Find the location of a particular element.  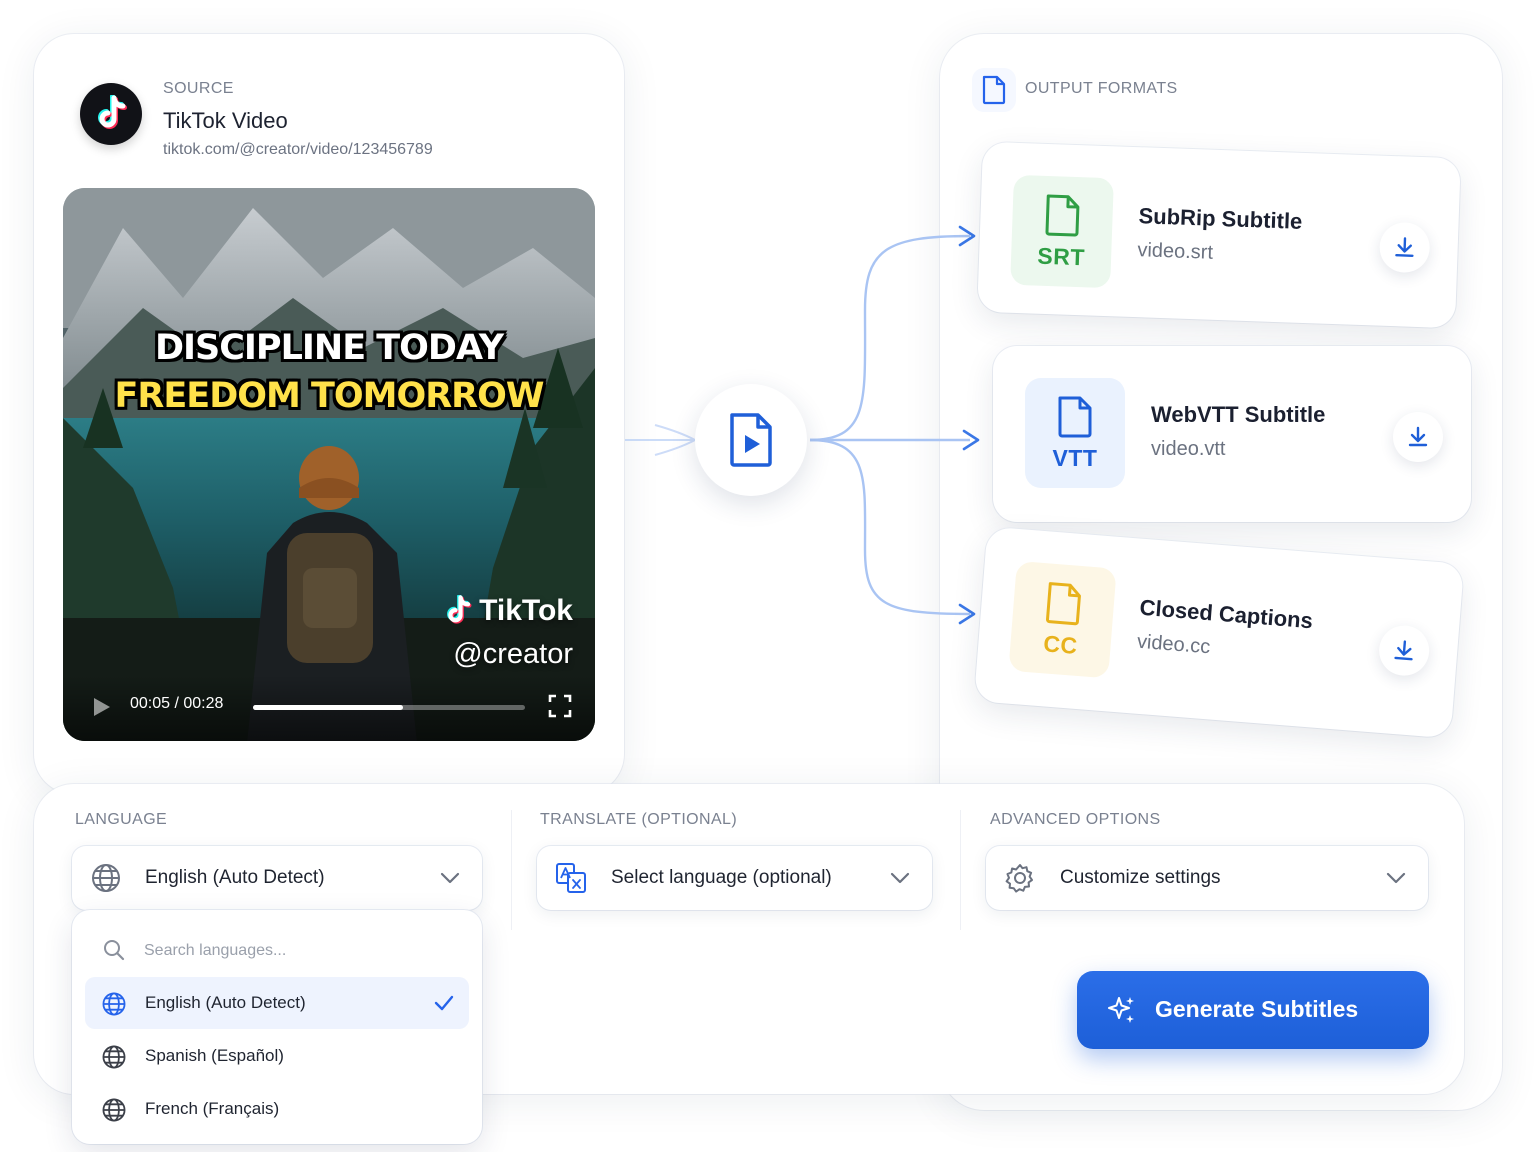

sparkle-icon is located at coordinates (1121, 1010).